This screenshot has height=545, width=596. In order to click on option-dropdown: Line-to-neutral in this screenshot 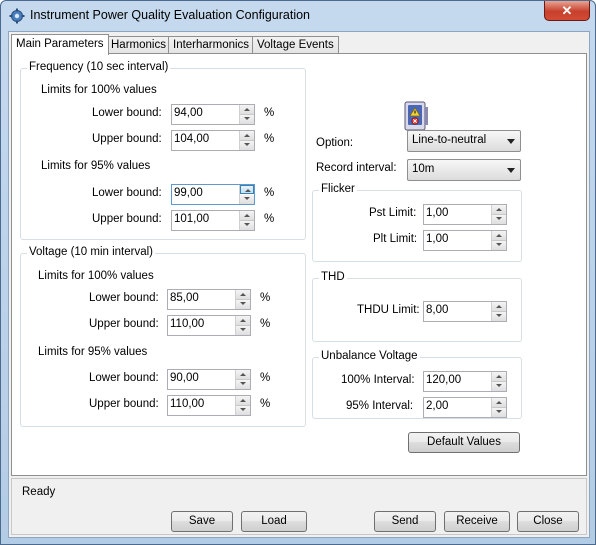, I will do `click(464, 141)`.